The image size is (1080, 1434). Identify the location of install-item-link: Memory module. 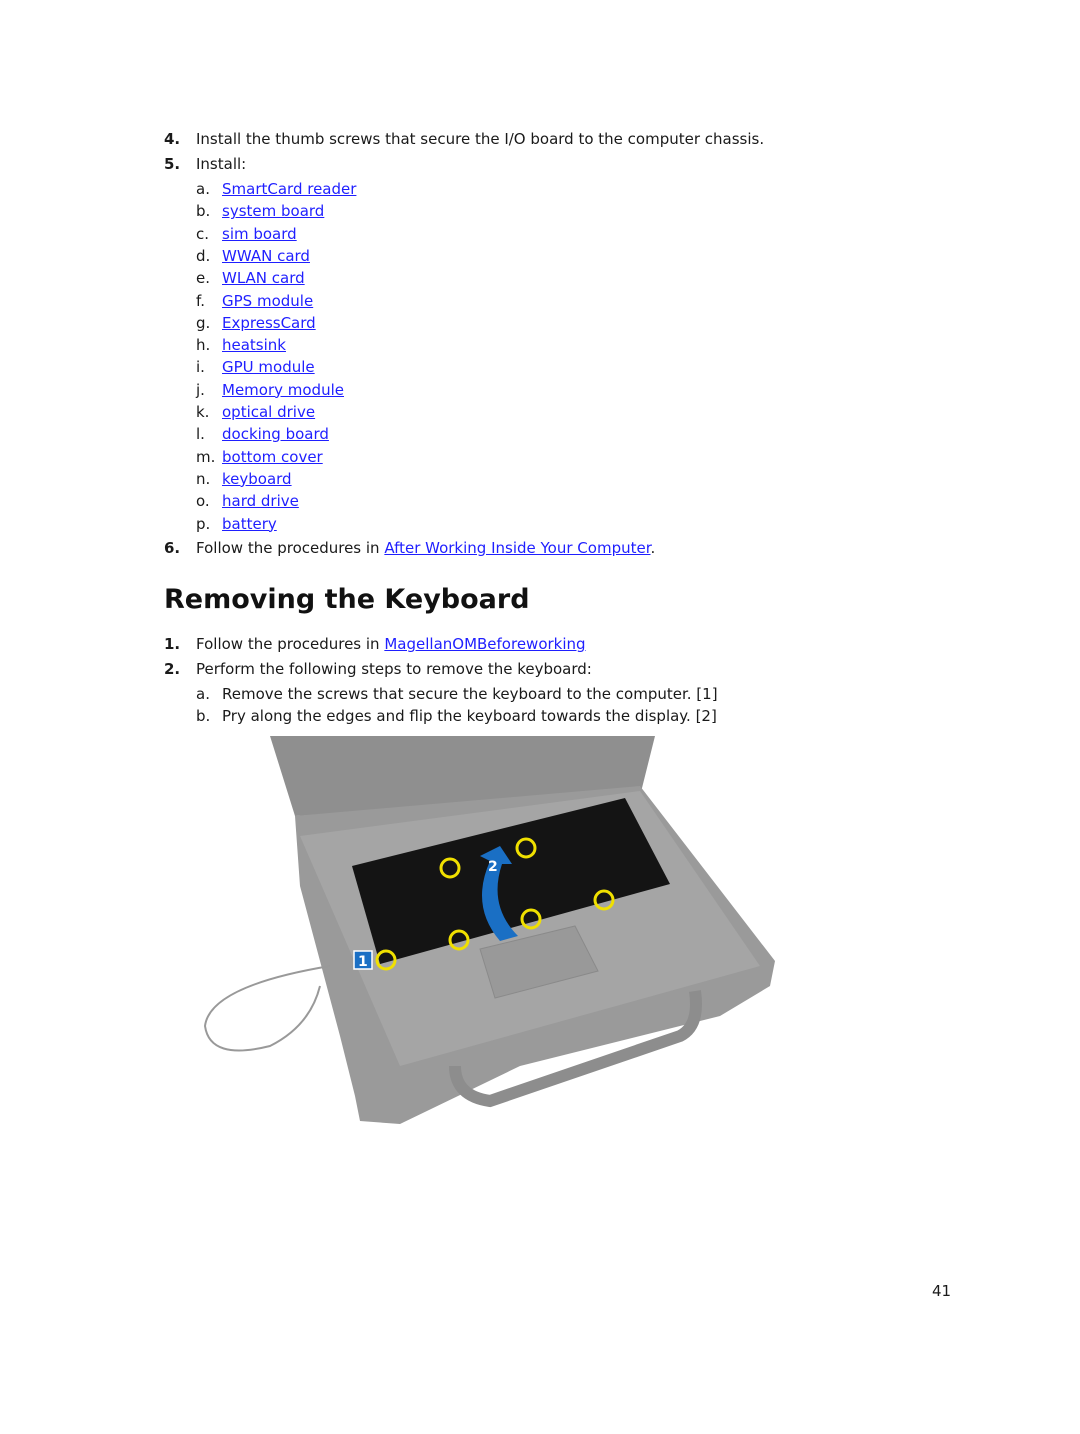
(283, 390).